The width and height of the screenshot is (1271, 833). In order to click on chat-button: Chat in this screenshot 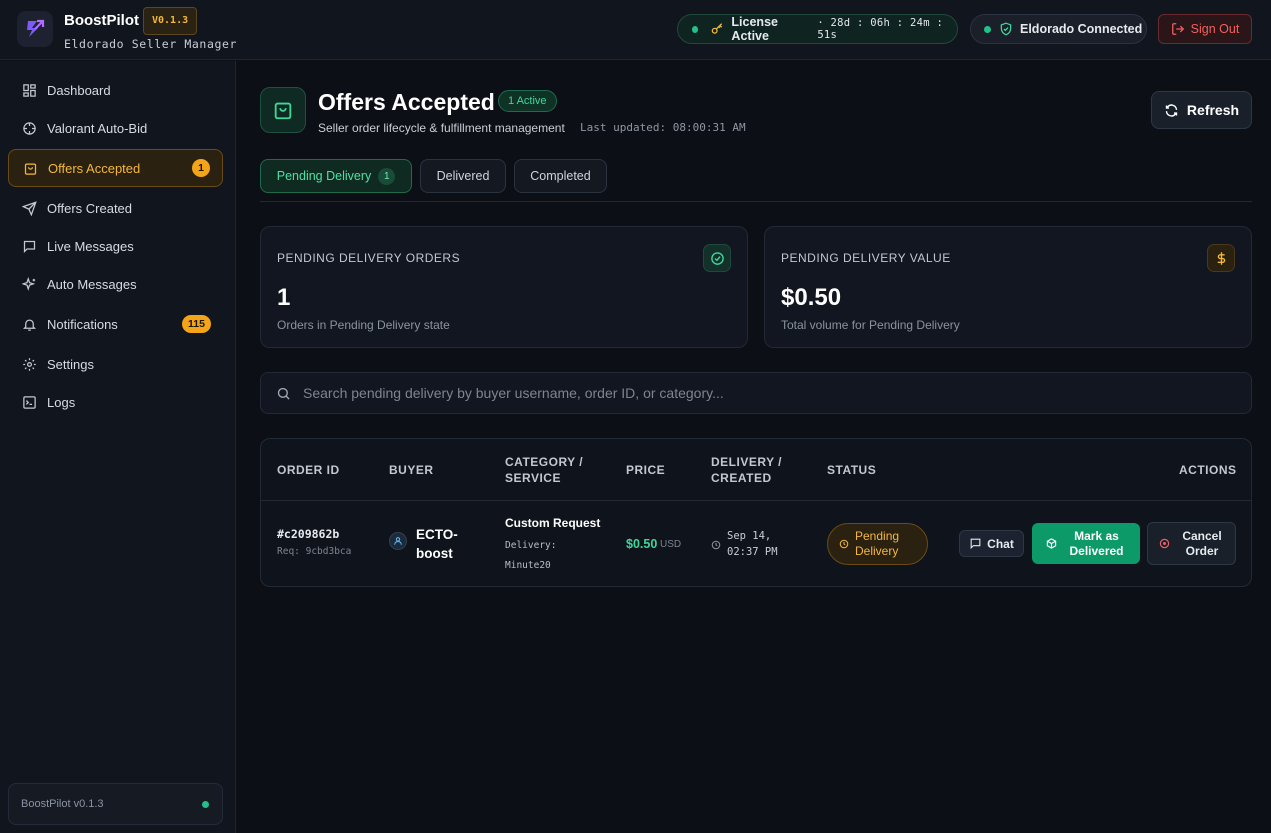, I will do `click(991, 543)`.